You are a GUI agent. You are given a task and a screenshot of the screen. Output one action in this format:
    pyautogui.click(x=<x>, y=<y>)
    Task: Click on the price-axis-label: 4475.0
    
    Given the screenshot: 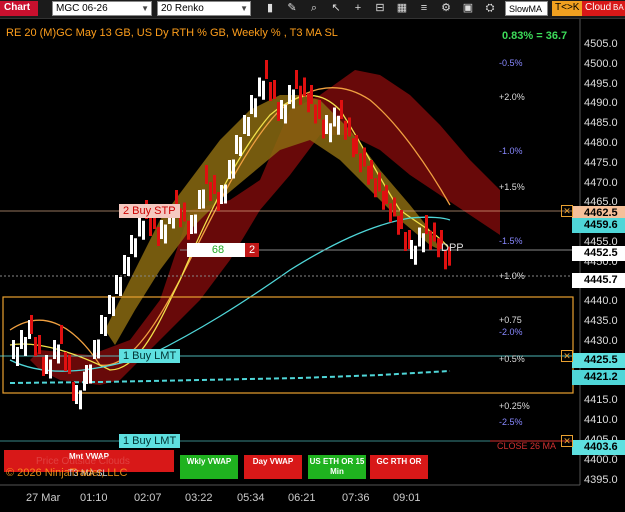 What is the action you would take?
    pyautogui.click(x=601, y=162)
    